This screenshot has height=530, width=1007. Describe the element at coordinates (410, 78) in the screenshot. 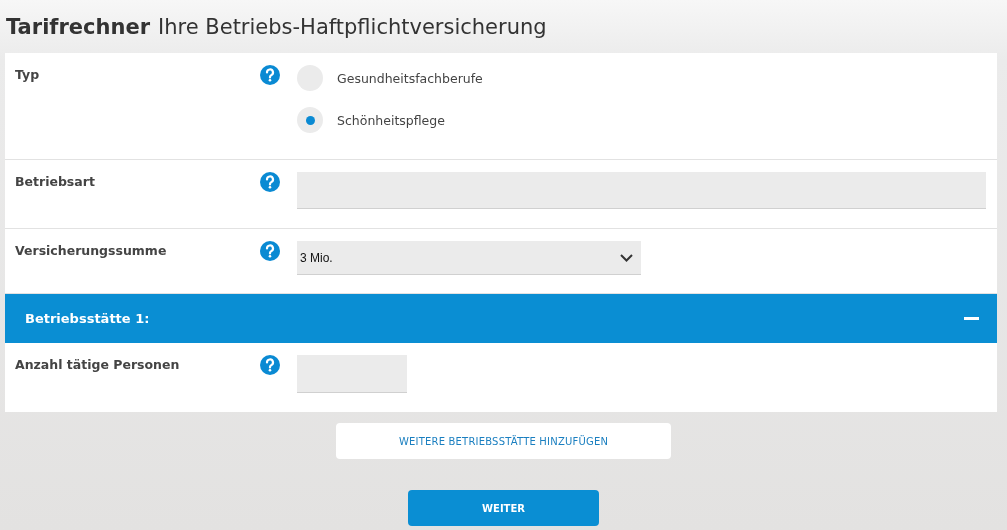

I see `option-label: Gesundheitsfachberufe` at that location.